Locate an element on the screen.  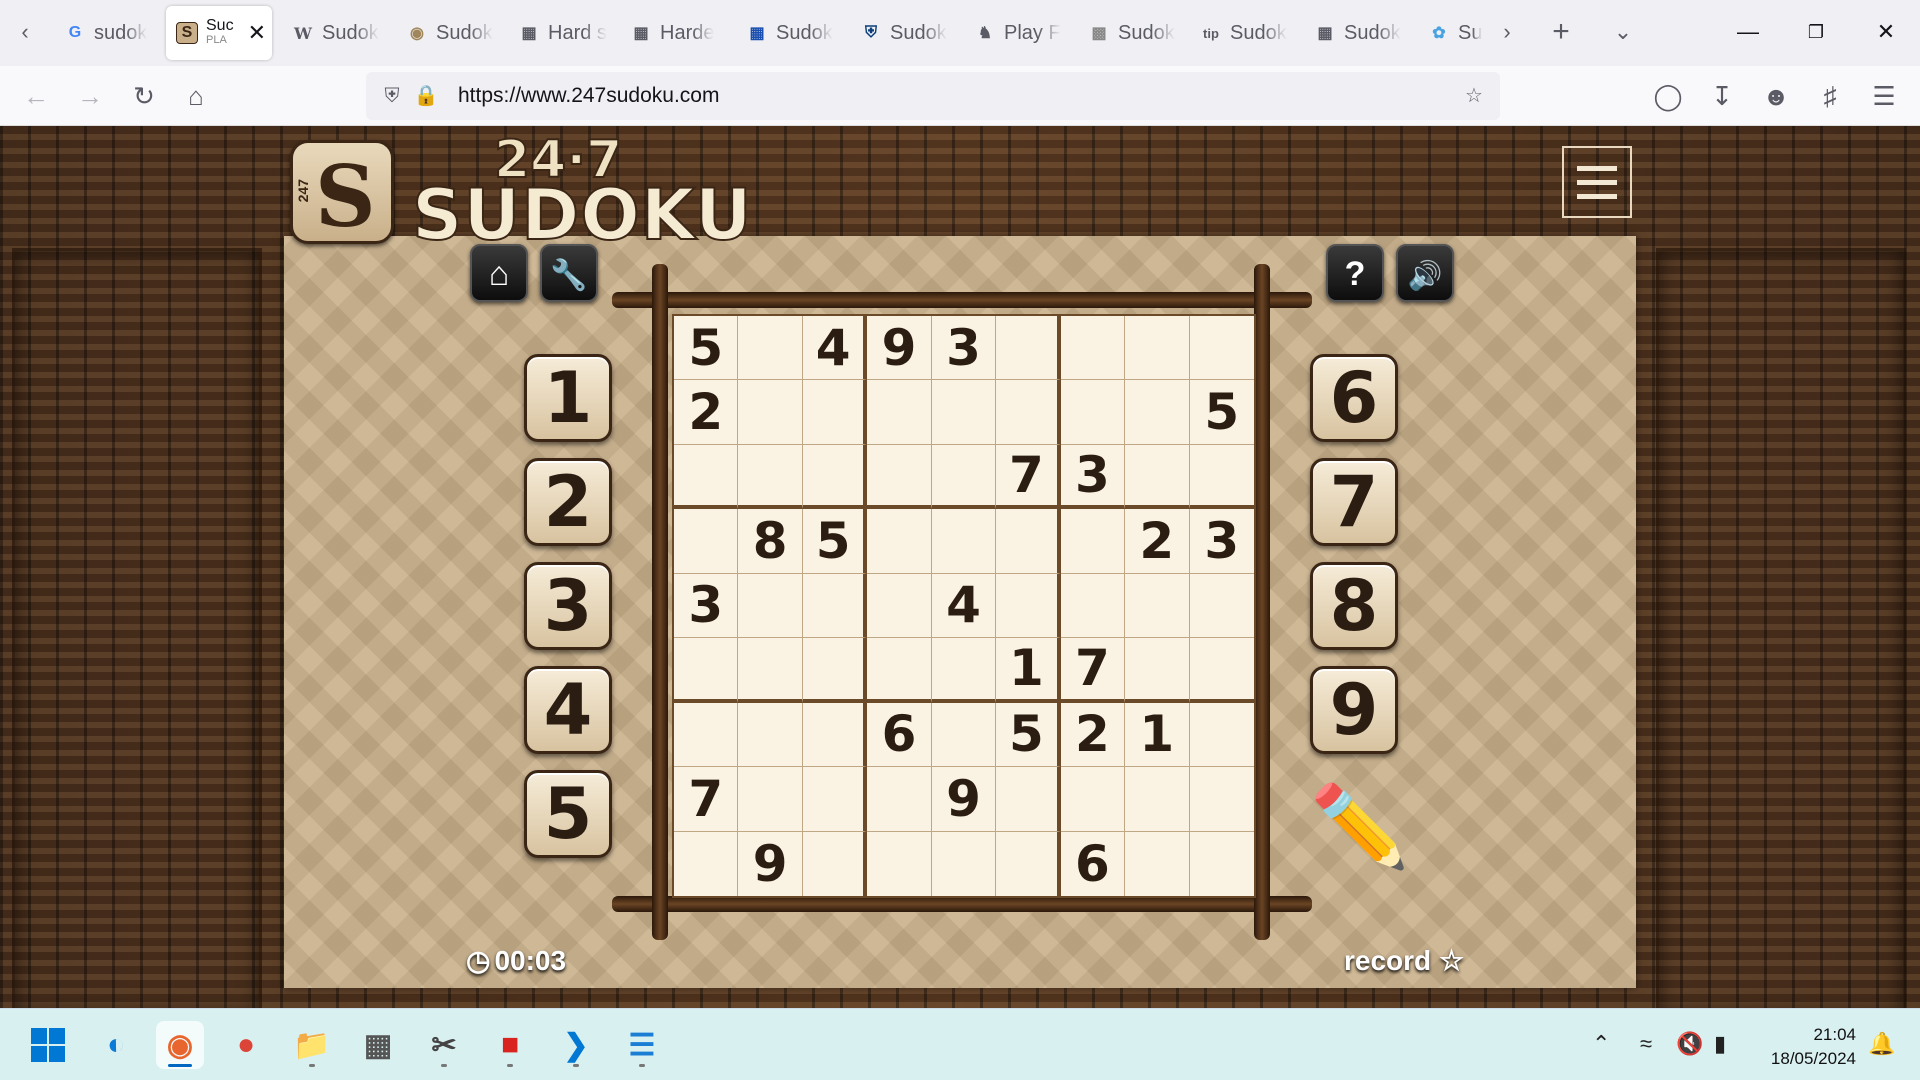
help-button: ? is located at coordinates (1355, 273).